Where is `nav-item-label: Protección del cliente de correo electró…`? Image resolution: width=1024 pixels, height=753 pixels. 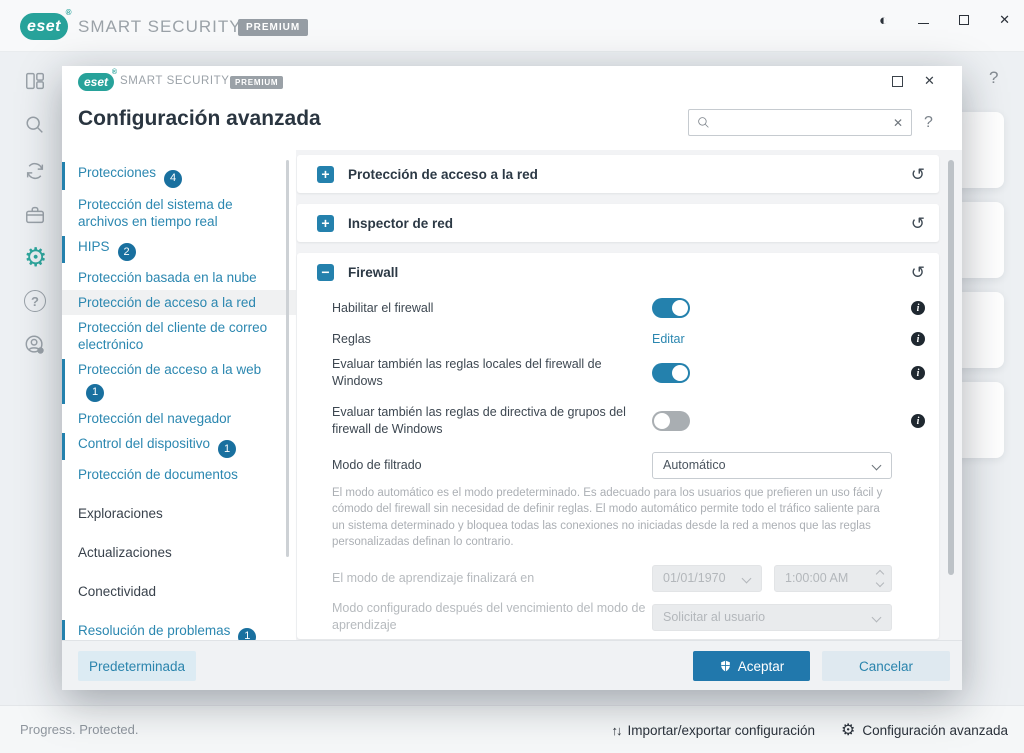
nav-item-label: Protección del cliente de correo electró… is located at coordinates (173, 336).